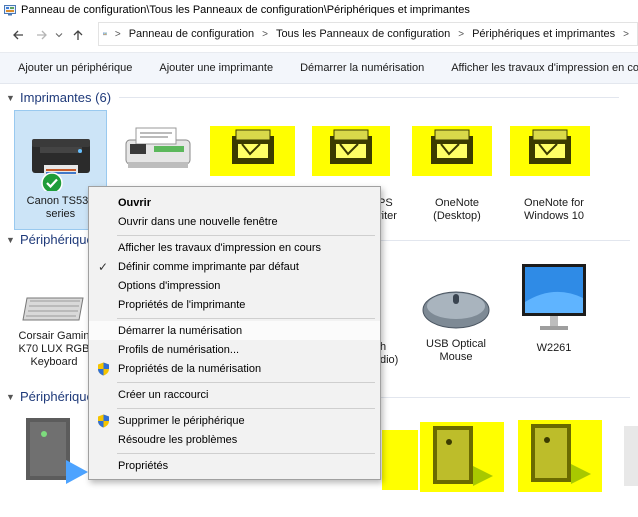 The image size is (638, 517). What do you see at coordinates (53, 396) in the screenshot?
I see `group-header-multimedia: ▼ Périphériques` at bounding box center [53, 396].